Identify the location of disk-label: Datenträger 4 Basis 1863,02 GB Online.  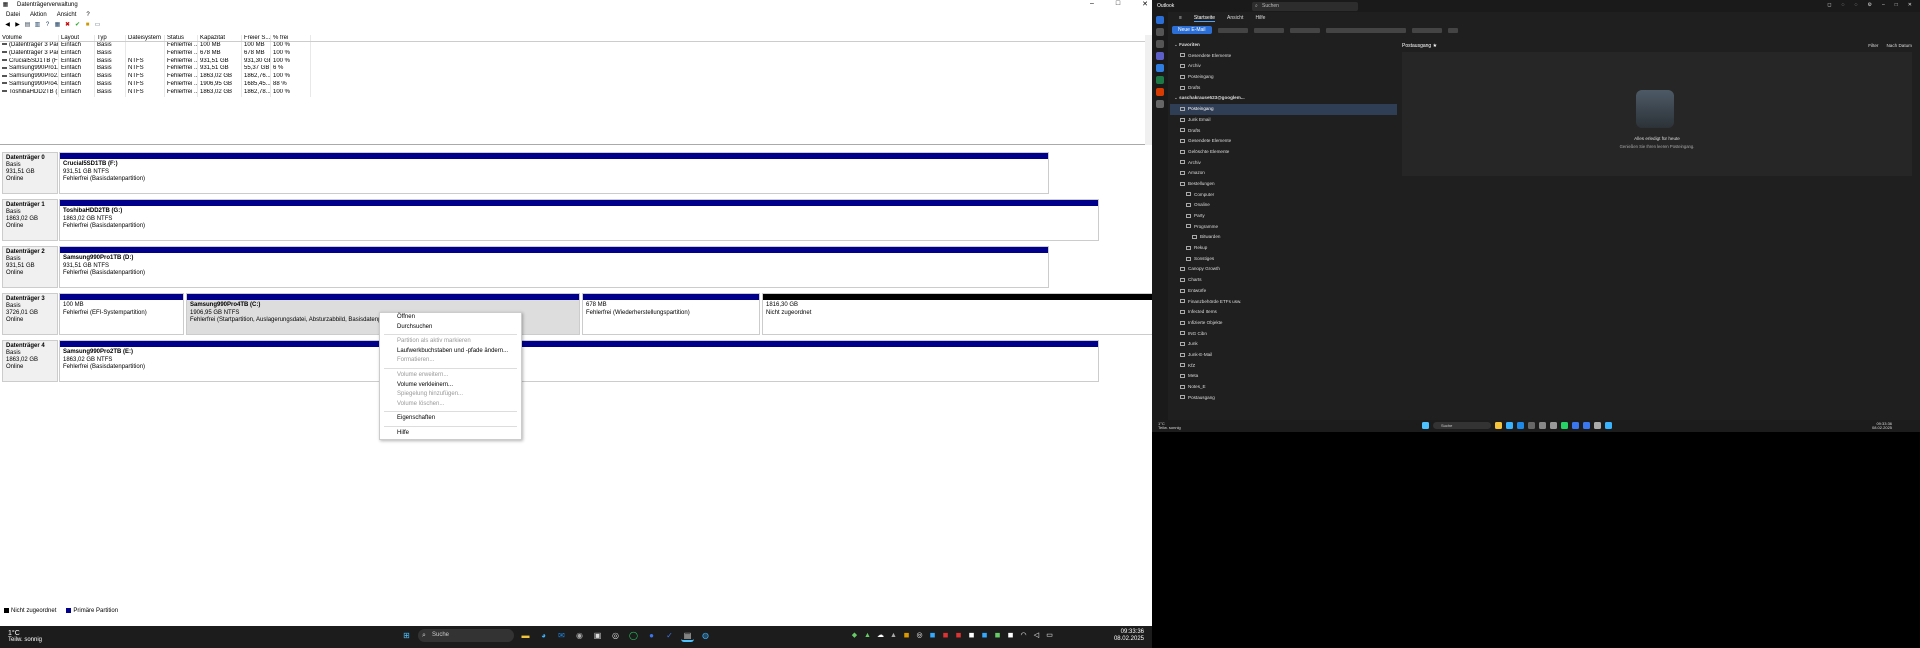
(30, 361).